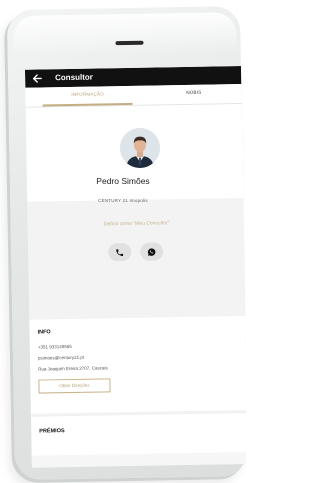 The width and height of the screenshot is (320, 483). I want to click on arrow-left-icon, so click(38, 78).